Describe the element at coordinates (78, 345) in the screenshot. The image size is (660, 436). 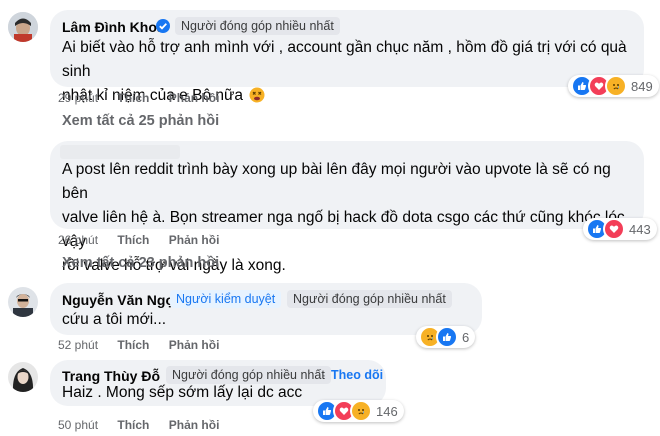
I see `timestamp: 52 phút` at that location.